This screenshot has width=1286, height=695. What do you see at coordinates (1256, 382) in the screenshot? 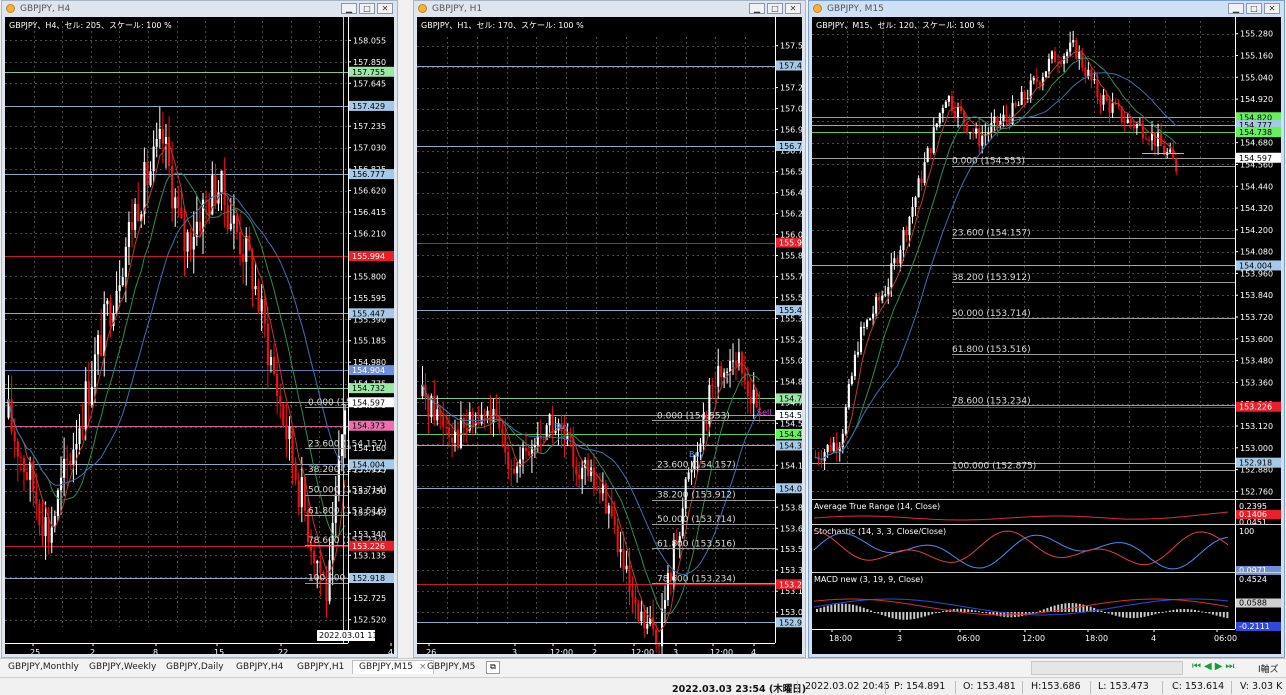
I see `price-tick-label: 153.360` at bounding box center [1256, 382].